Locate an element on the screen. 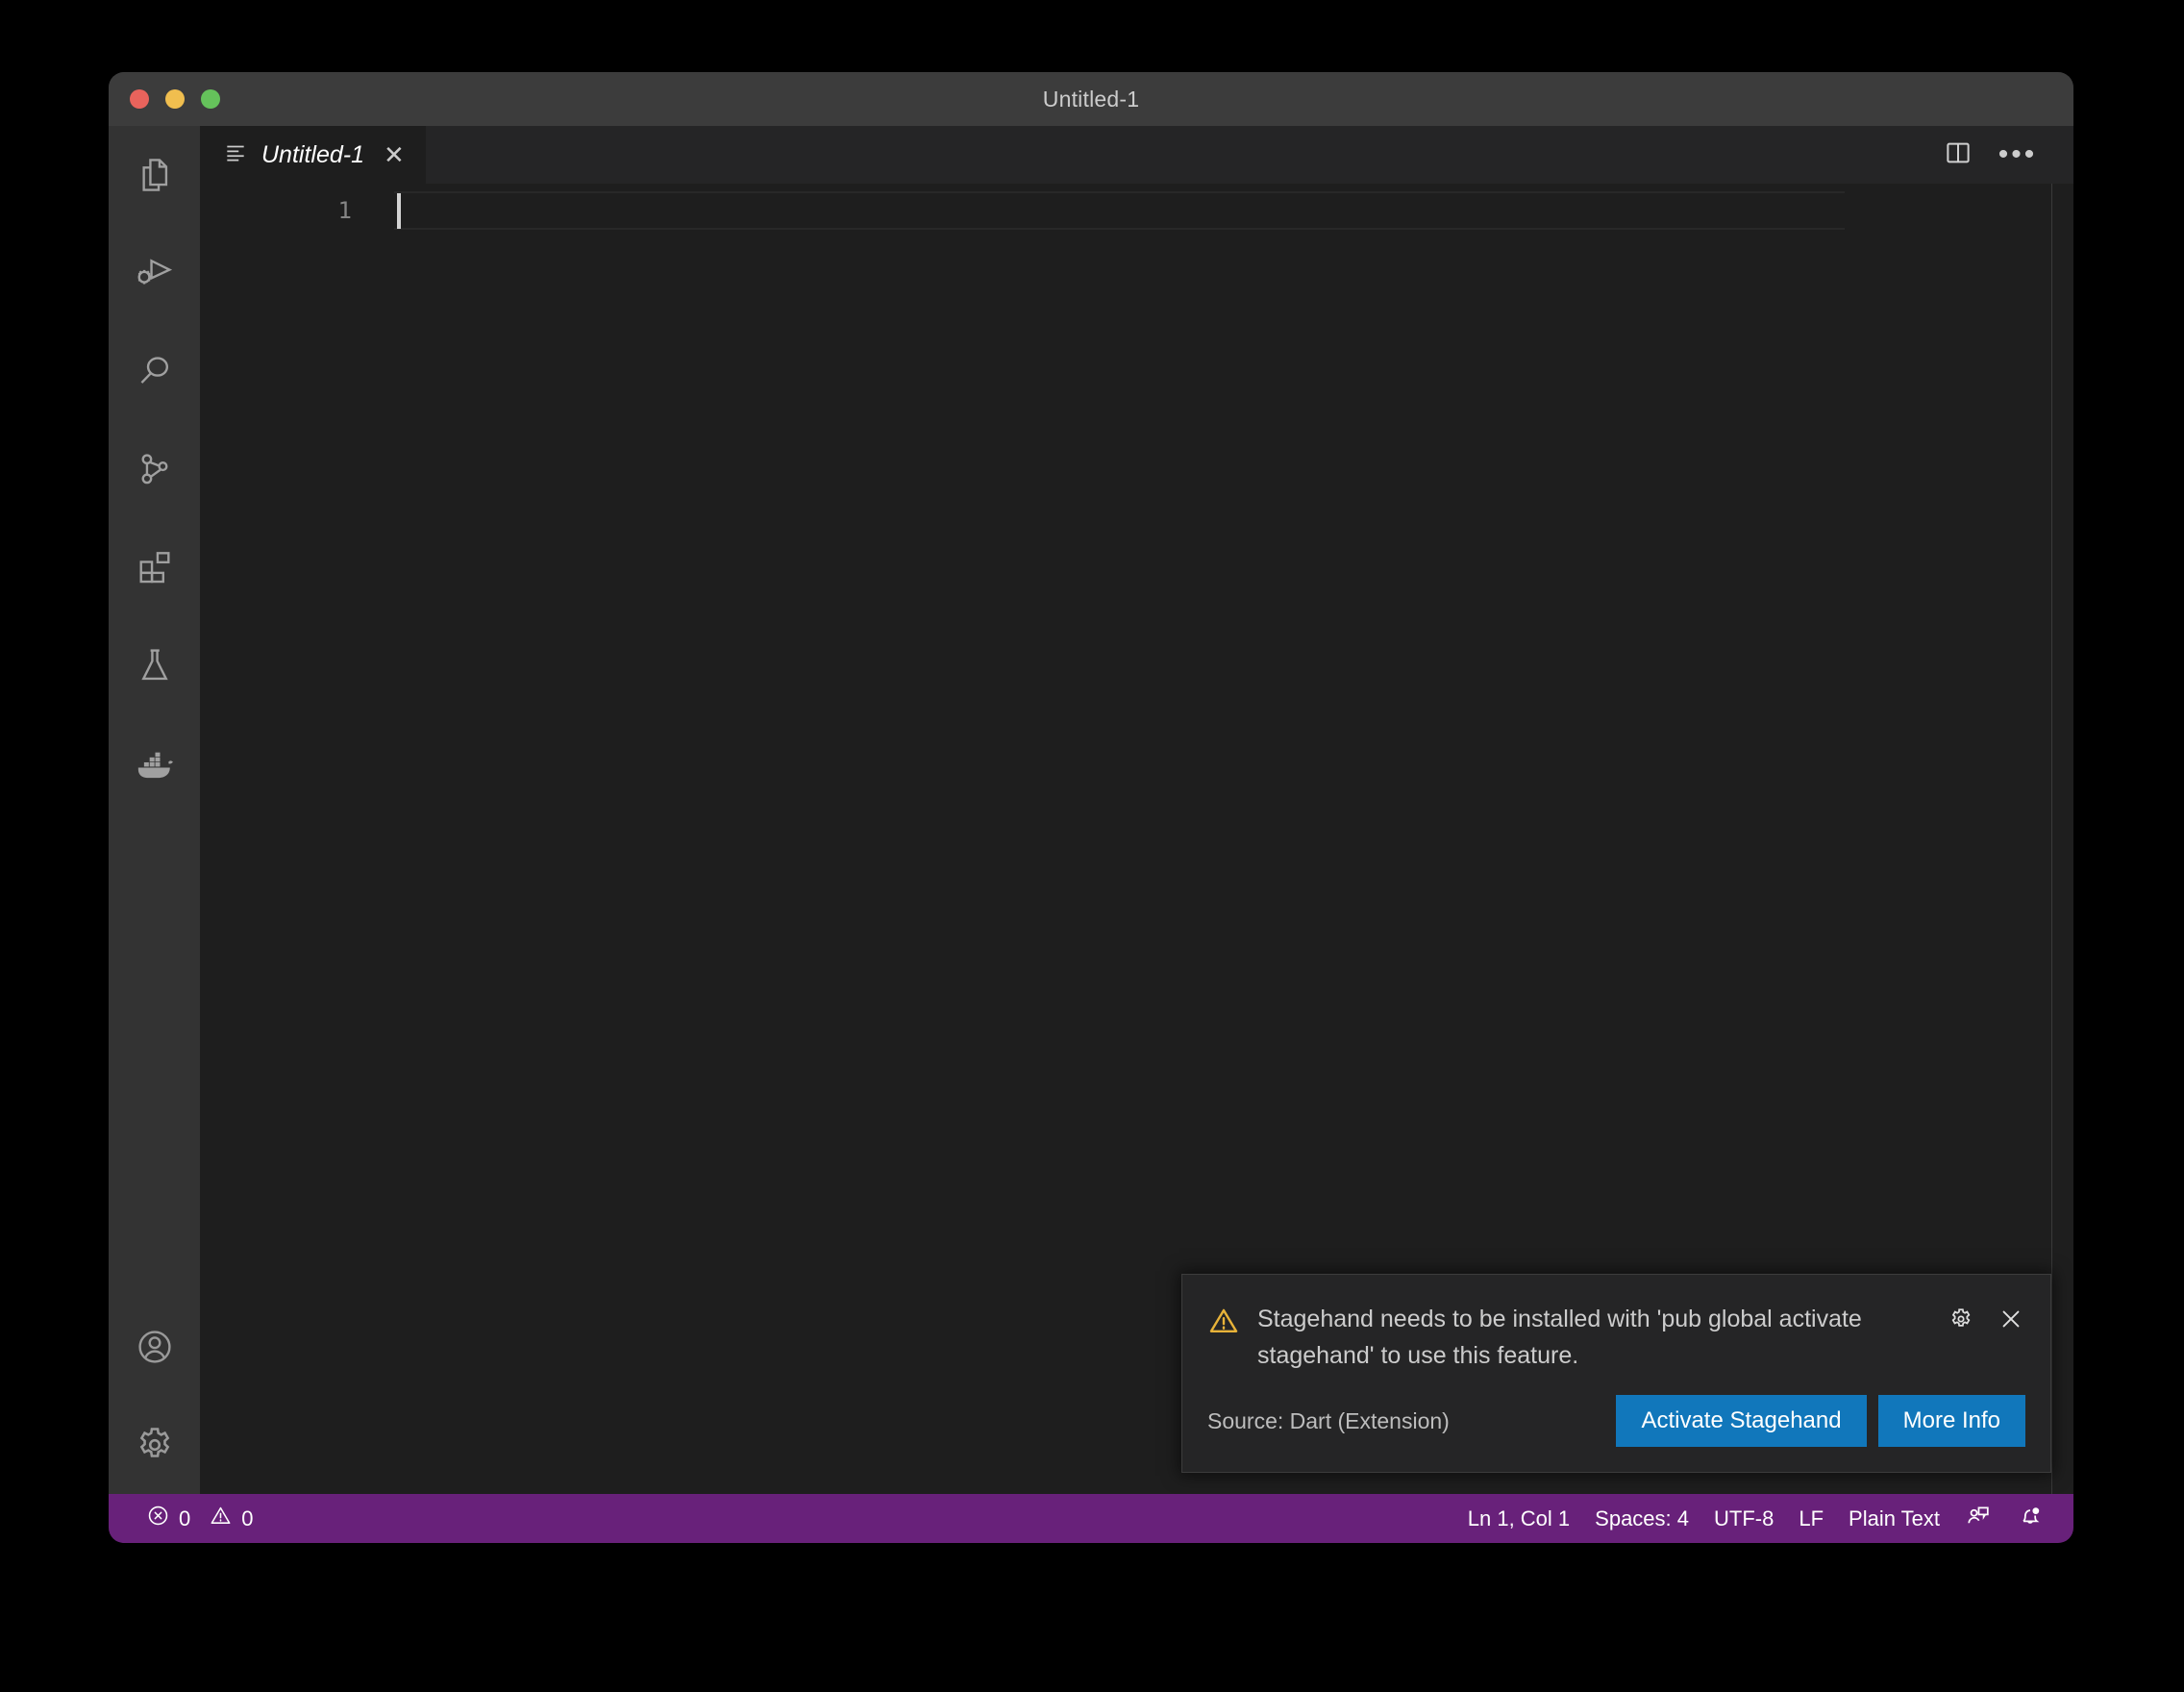 The height and width of the screenshot is (1692, 2184). traffic-light-buttons is located at coordinates (175, 99).